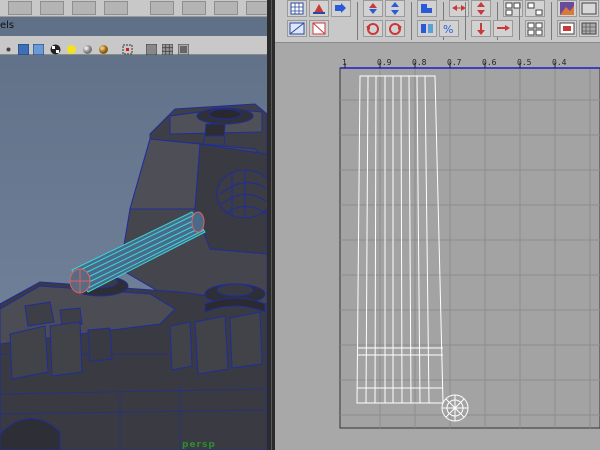 Image resolution: width=600 pixels, height=450 pixels. I want to click on display-image-icon, so click(589, 8).